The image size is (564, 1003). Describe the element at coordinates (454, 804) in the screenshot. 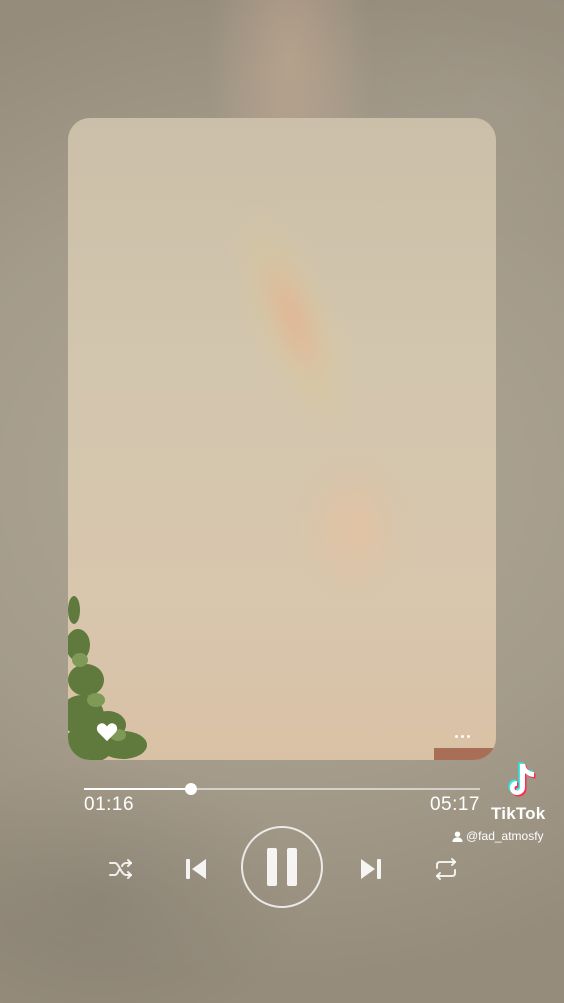

I see `total-time: 05:17` at that location.